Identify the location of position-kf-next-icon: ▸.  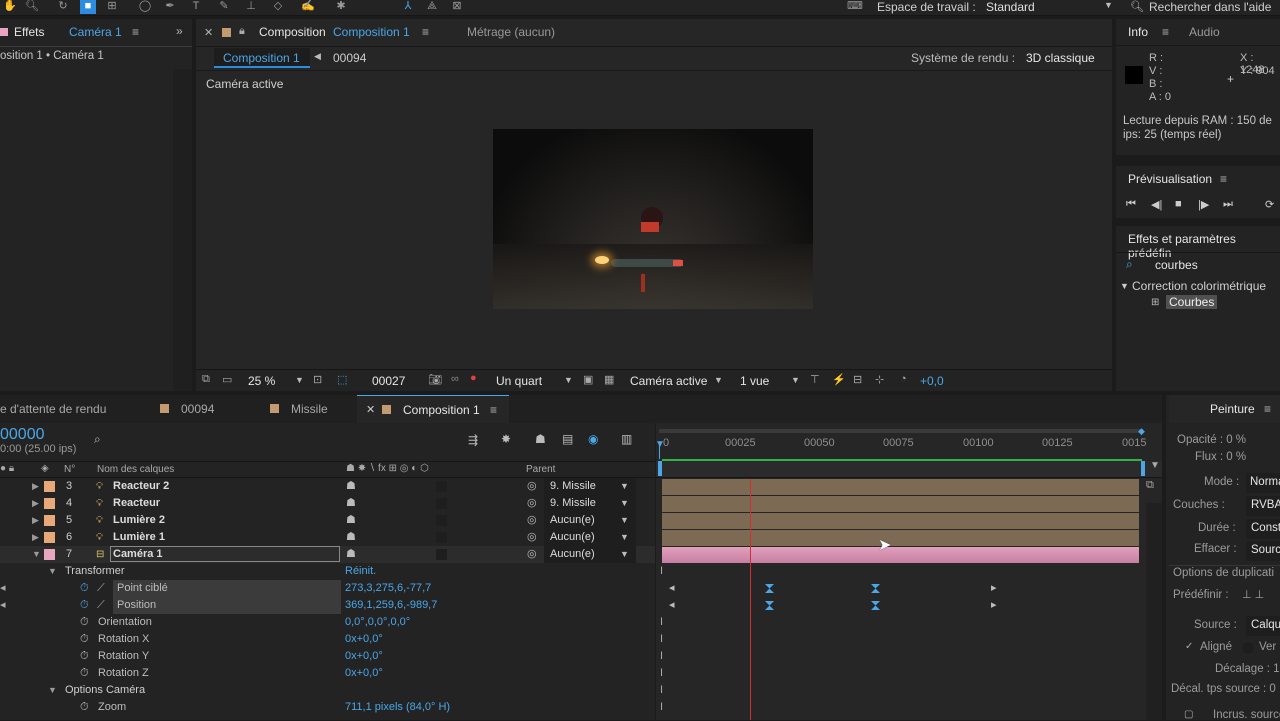
(994, 604).